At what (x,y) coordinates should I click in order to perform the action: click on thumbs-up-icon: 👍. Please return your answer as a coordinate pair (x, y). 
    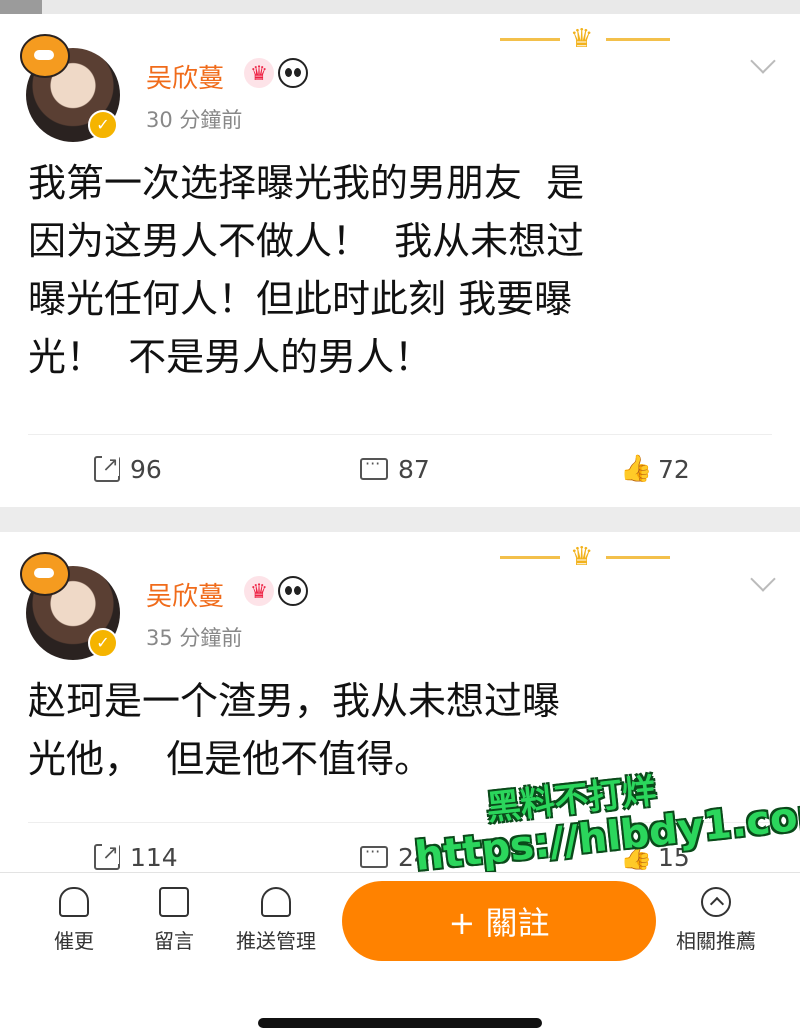
    Looking at the image, I should click on (636, 469).